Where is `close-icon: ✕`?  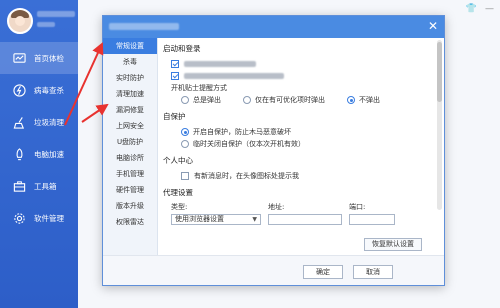 close-icon: ✕ is located at coordinates (433, 26).